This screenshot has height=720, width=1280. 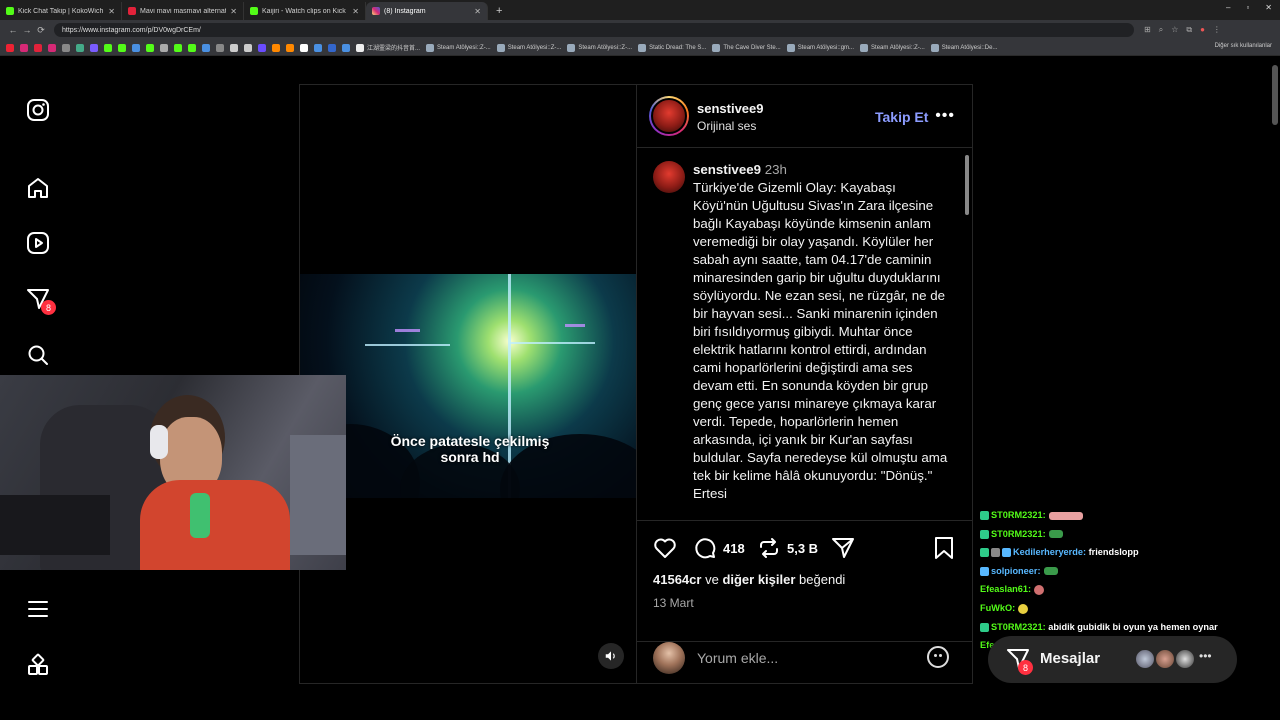 What do you see at coordinates (305, 11) in the screenshot?
I see `tab-kaijiri: Kaijiri - Watch clips on Kick ✕` at bounding box center [305, 11].